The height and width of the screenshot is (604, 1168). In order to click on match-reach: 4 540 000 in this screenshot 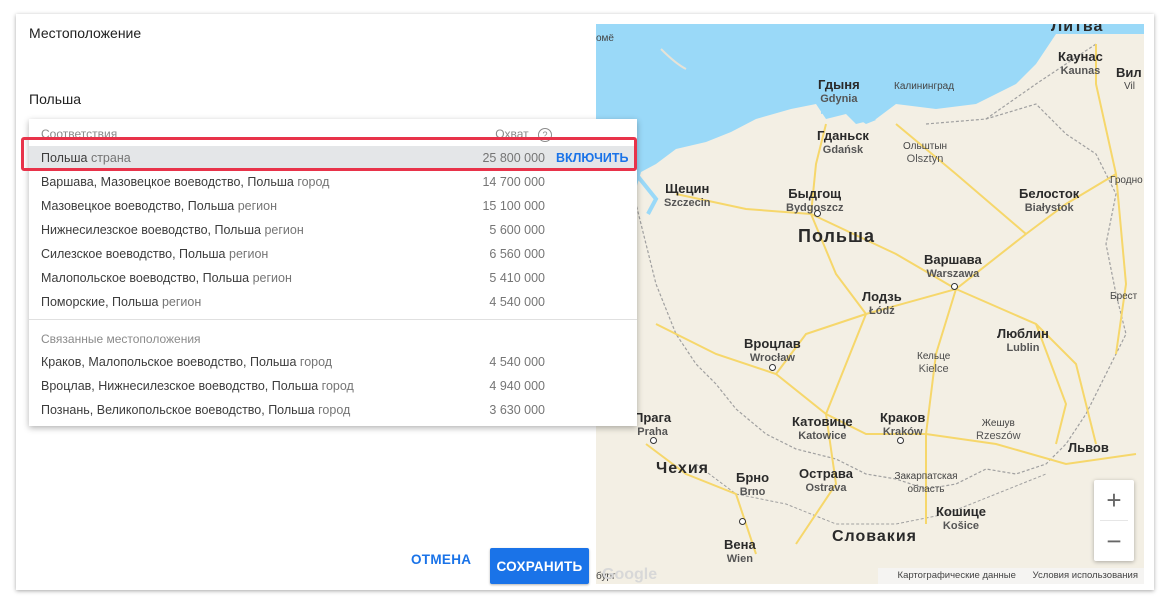, I will do `click(517, 302)`.